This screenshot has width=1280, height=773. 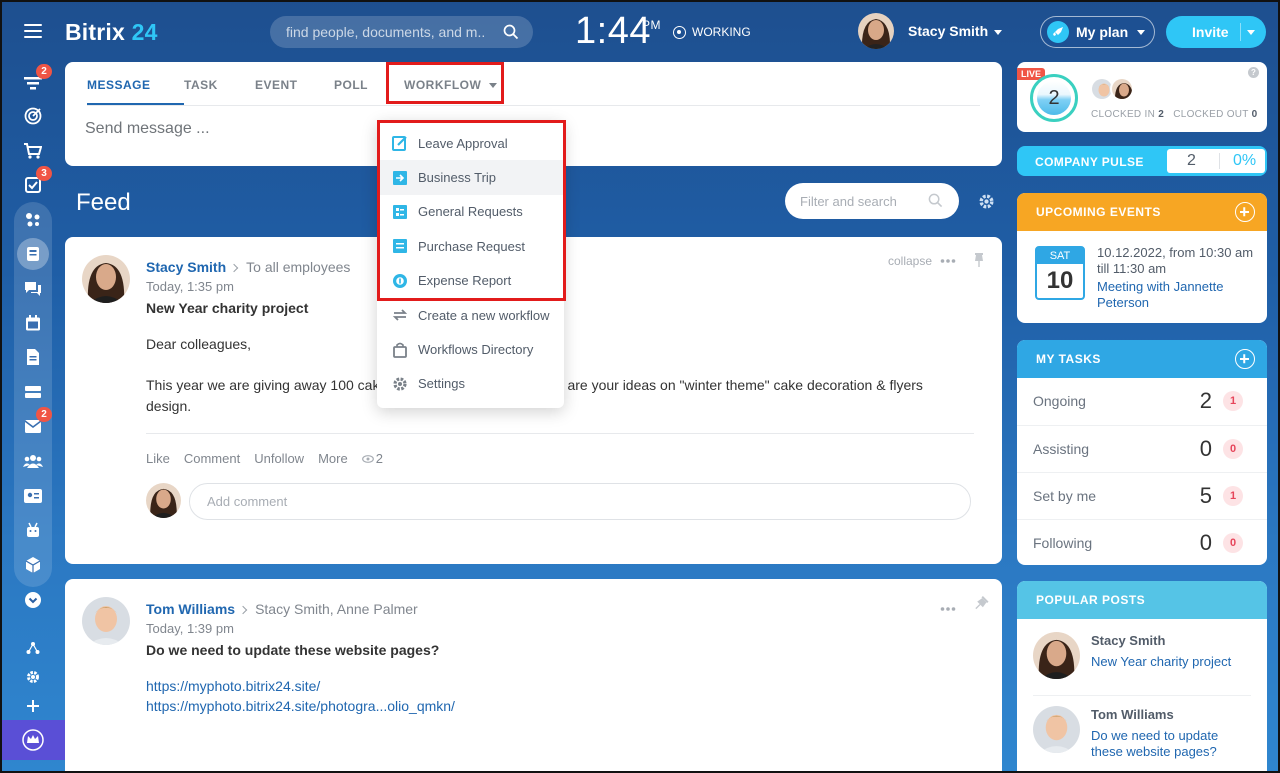 I want to click on upgrade-button, so click(x=32, y=740).